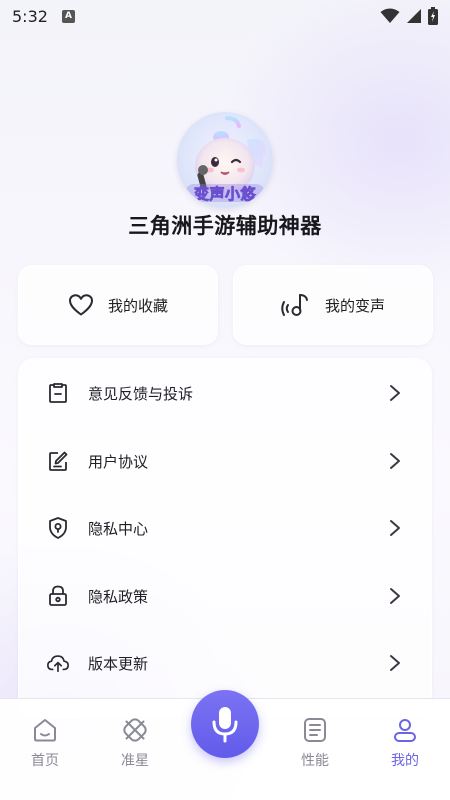  What do you see at coordinates (135, 761) in the screenshot?
I see `nav-crosshair-label: 准星` at bounding box center [135, 761].